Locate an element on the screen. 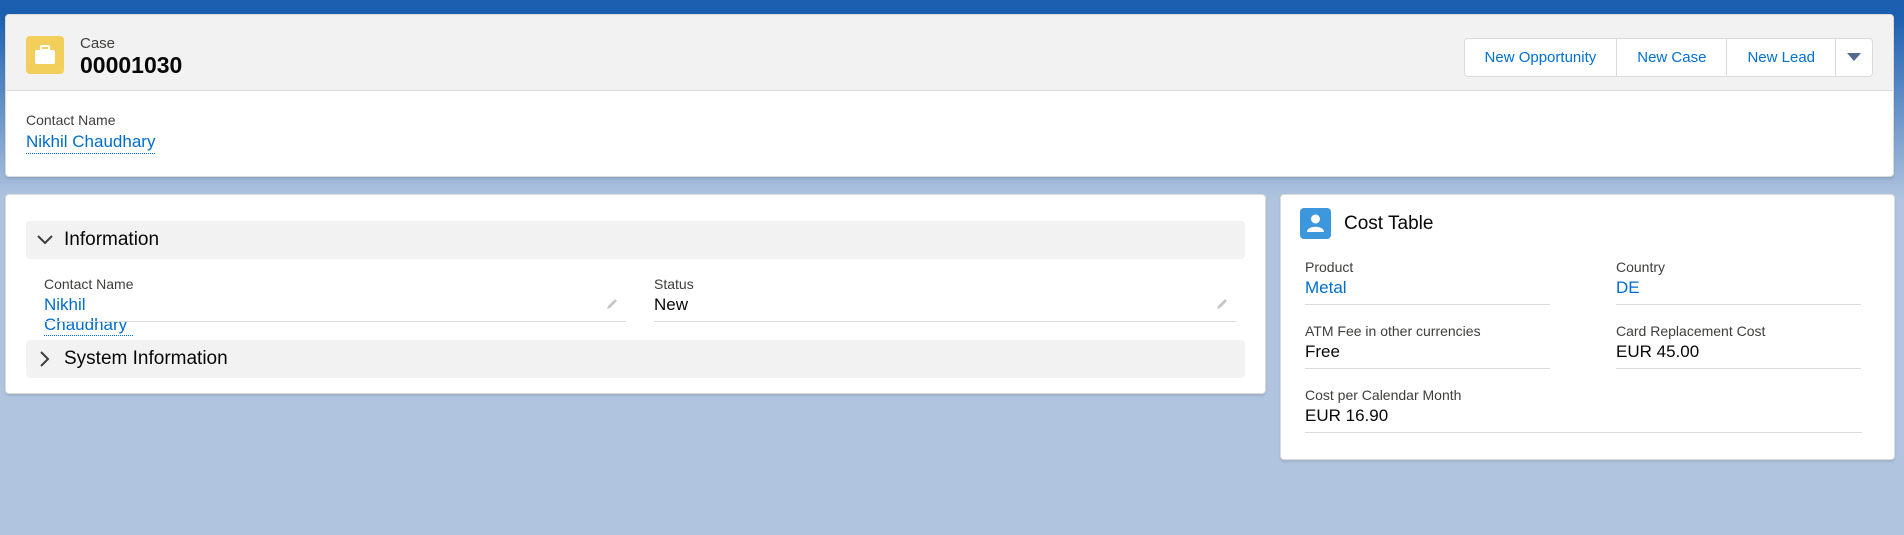 The width and height of the screenshot is (1904, 535). atm-fee-value: Free is located at coordinates (1322, 351).